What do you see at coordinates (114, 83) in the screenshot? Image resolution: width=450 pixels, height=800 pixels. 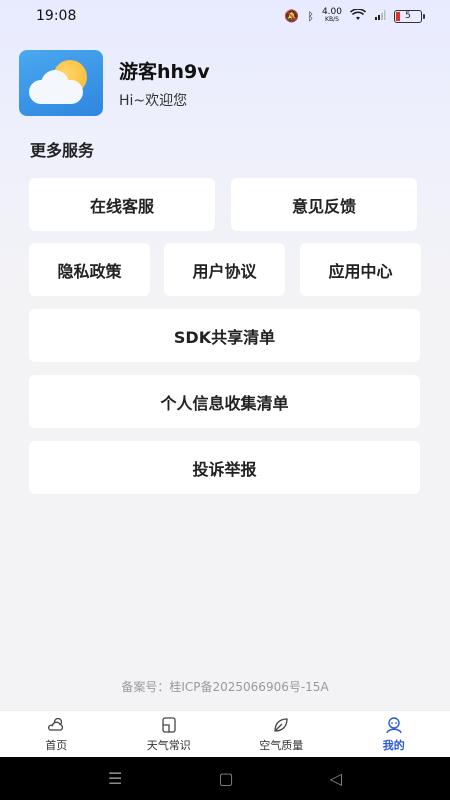 I see `profile-header: 游客hh9v Hi~欢迎您` at bounding box center [114, 83].